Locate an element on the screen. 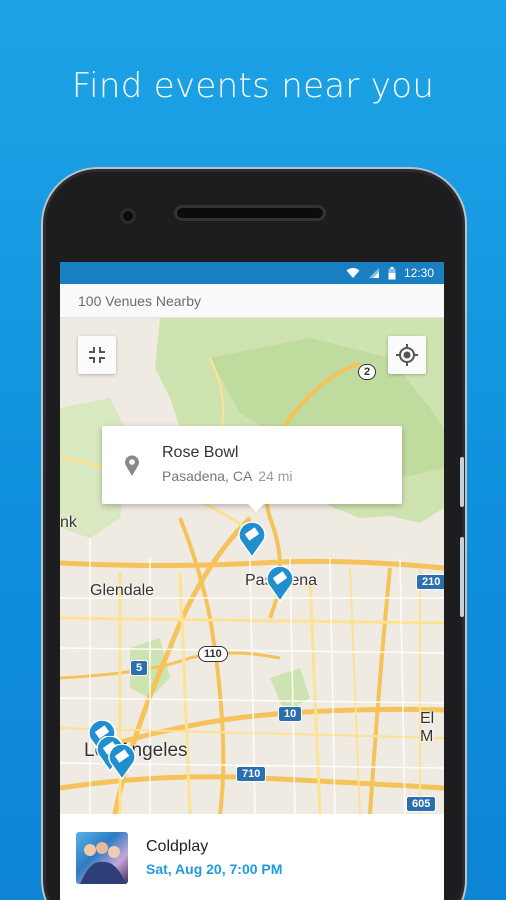 The height and width of the screenshot is (900, 506). signal-icon is located at coordinates (373, 273).